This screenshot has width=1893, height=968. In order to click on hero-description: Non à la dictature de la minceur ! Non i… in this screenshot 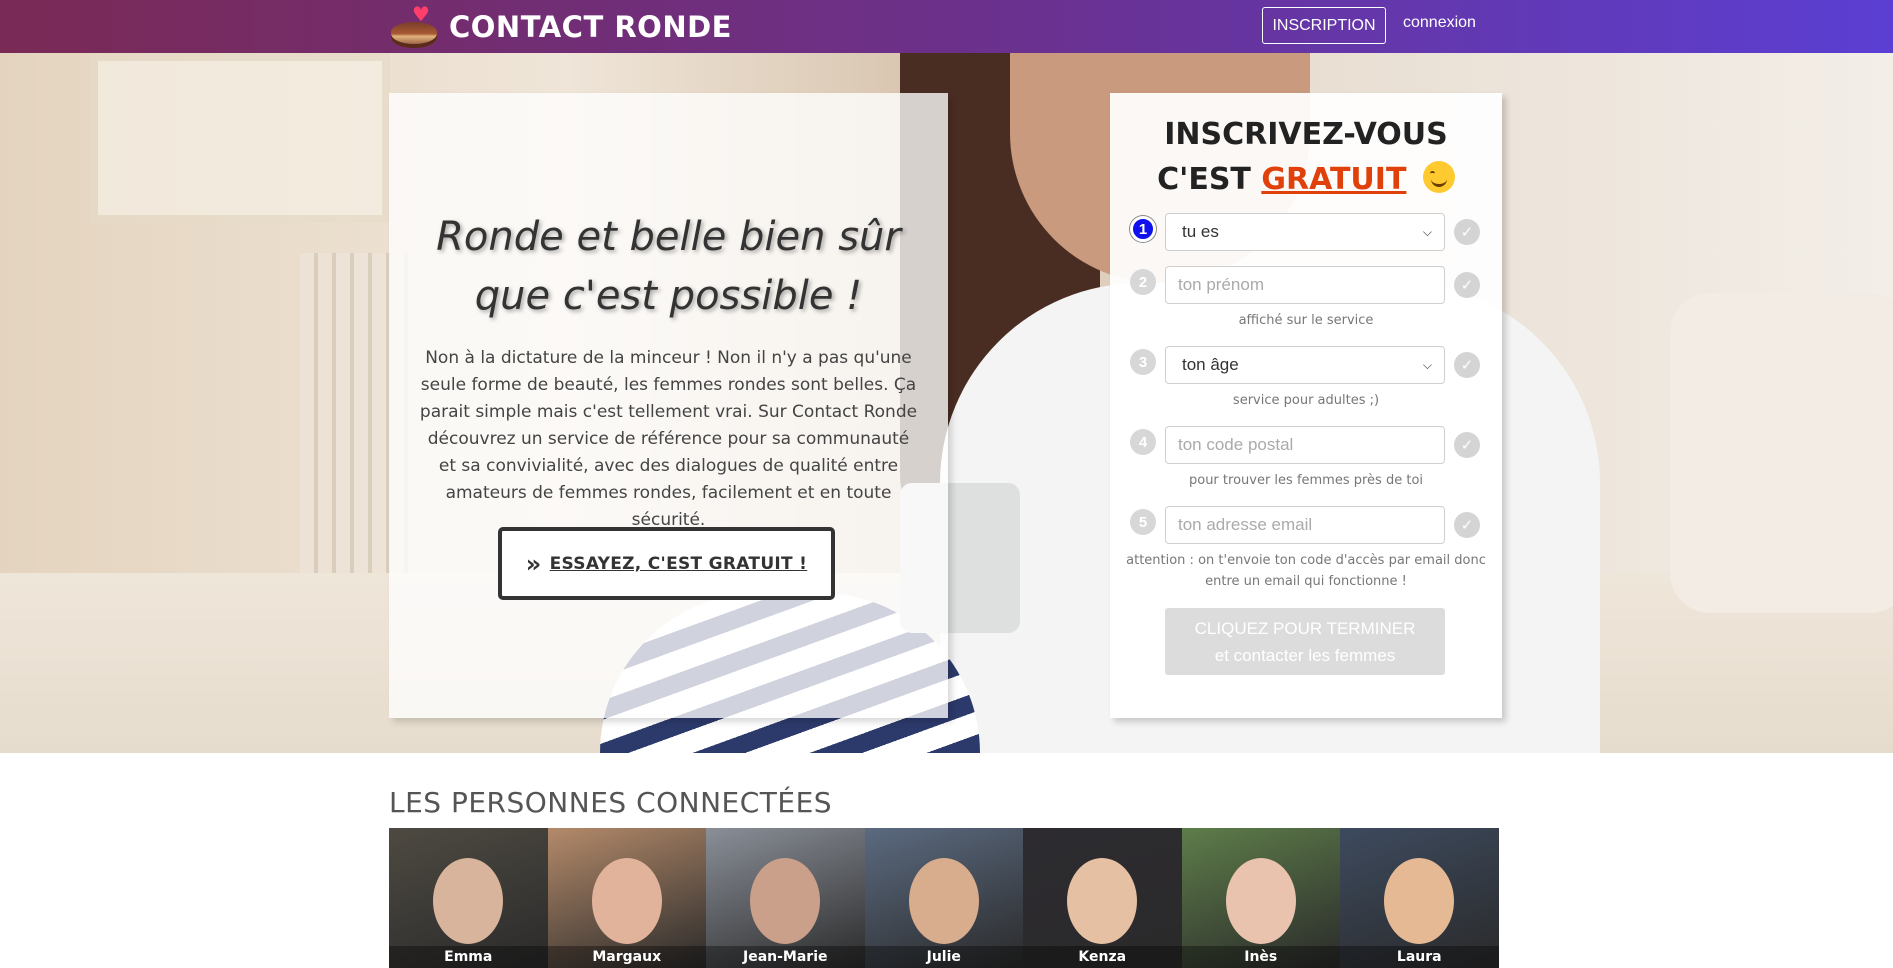, I will do `click(668, 439)`.